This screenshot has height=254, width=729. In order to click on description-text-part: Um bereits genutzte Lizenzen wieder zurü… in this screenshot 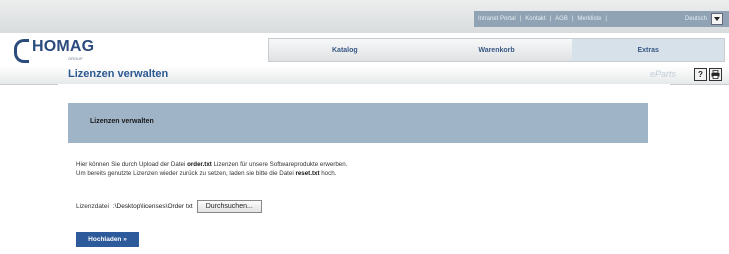, I will do `click(186, 173)`.